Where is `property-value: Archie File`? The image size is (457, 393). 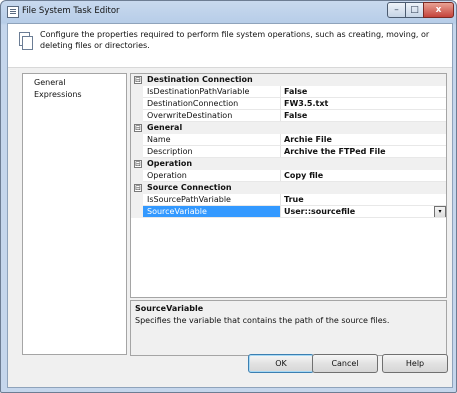 property-value: Archie File is located at coordinates (308, 139).